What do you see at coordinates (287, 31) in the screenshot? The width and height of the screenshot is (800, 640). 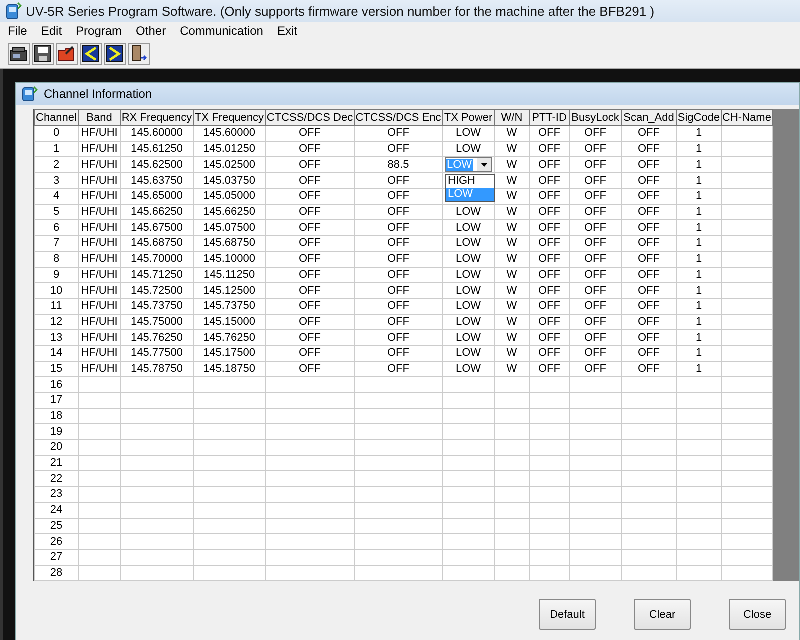 I see `menu-item: Exit` at bounding box center [287, 31].